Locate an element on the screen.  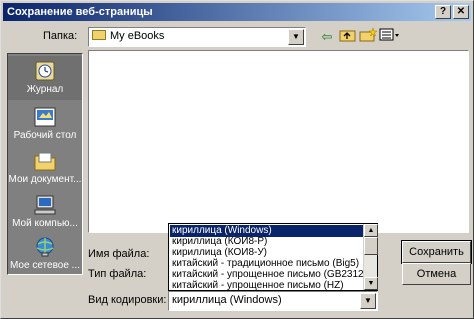
window-title: Сохранение веб-страницы is located at coordinates (80, 12).